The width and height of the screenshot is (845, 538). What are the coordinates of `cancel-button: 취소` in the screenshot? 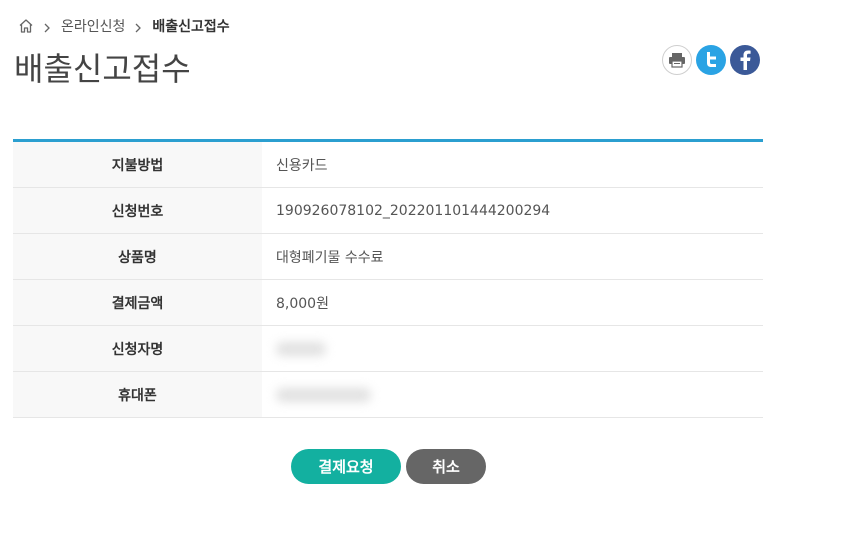 It's located at (446, 466).